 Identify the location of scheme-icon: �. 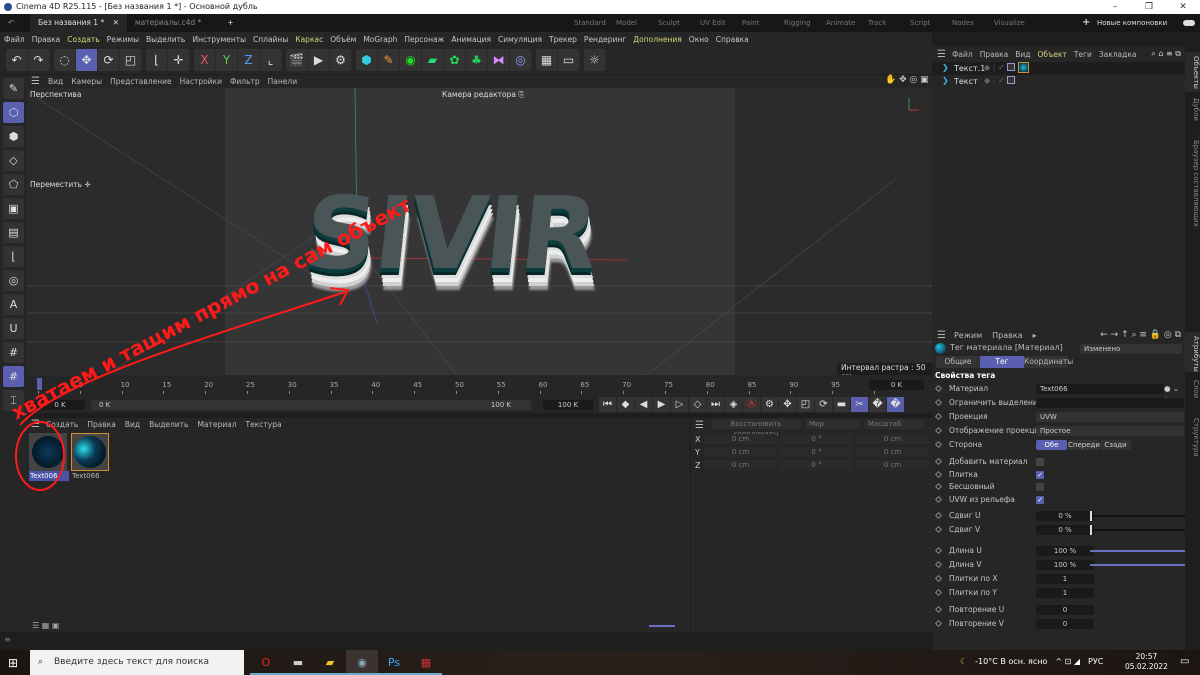
(895, 404).